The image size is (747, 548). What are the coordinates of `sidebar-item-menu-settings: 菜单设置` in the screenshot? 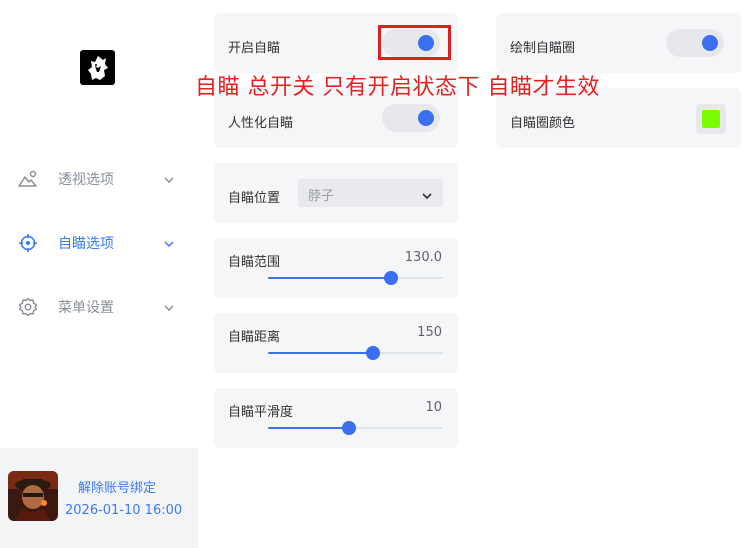 It's located at (99, 307).